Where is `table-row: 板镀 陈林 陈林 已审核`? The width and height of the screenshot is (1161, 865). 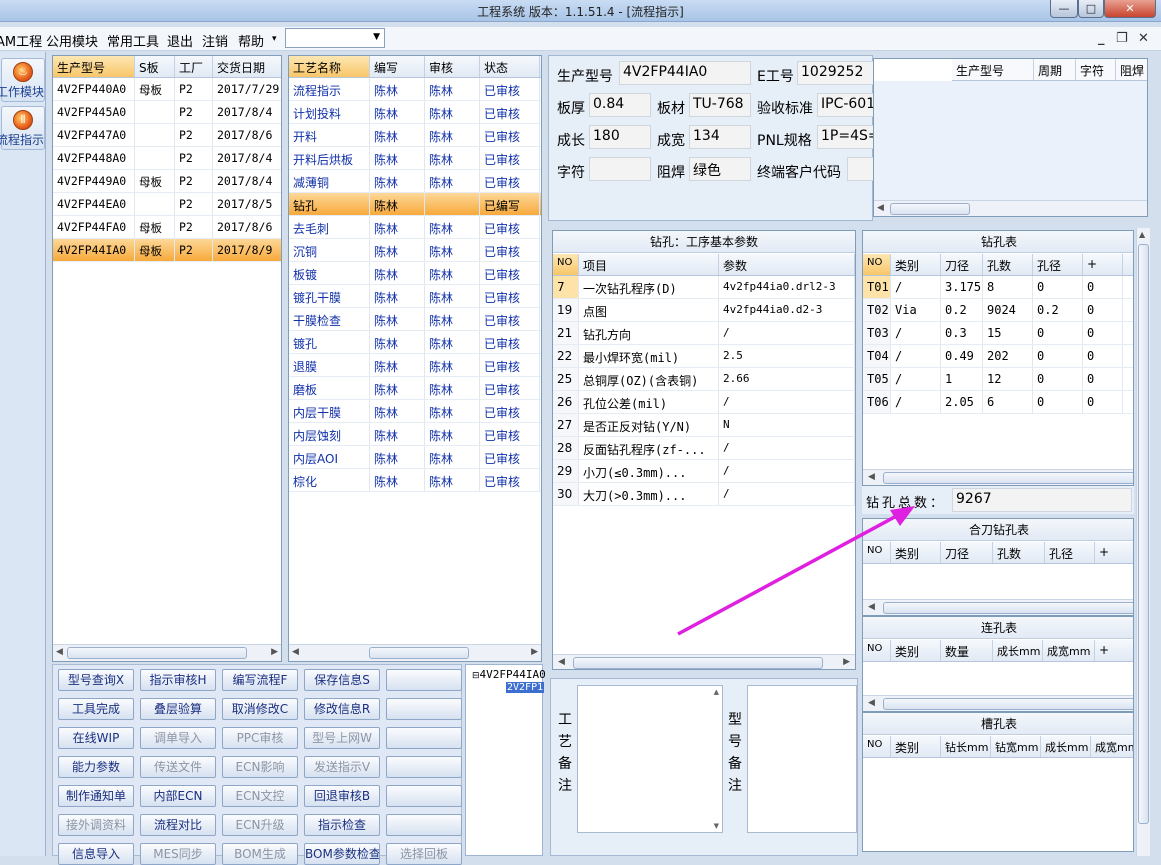 table-row: 板镀 陈林 陈林 已审核 is located at coordinates (415, 273).